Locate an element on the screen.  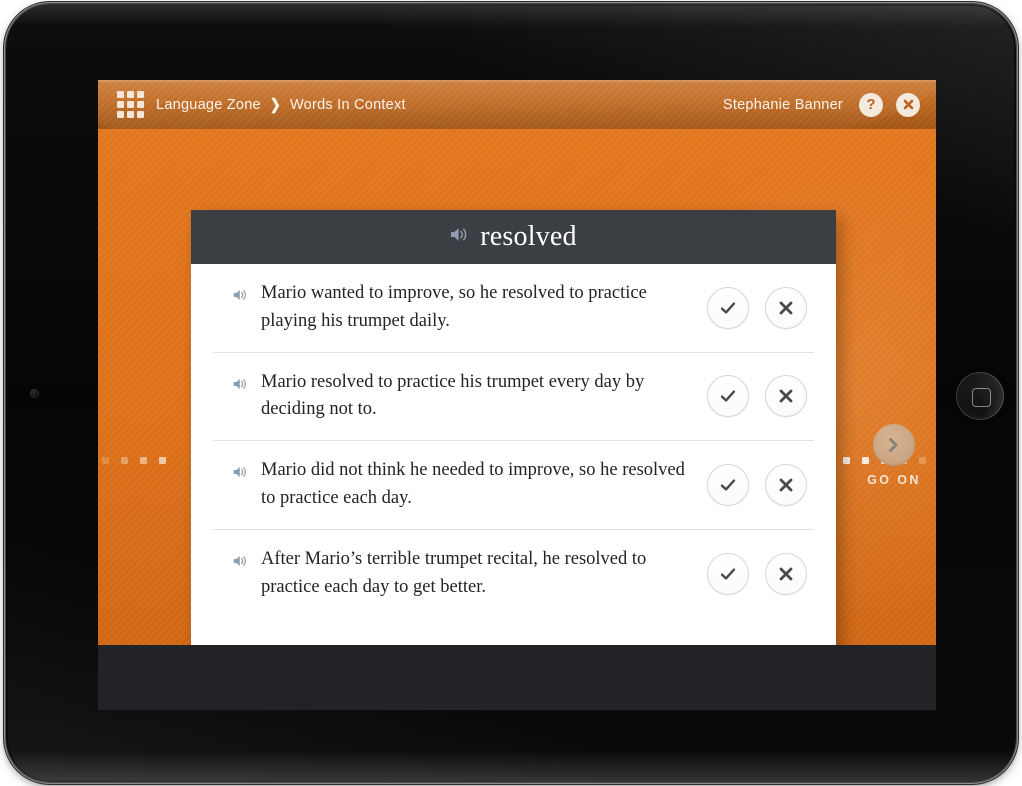
target-word: resolved is located at coordinates (528, 236).